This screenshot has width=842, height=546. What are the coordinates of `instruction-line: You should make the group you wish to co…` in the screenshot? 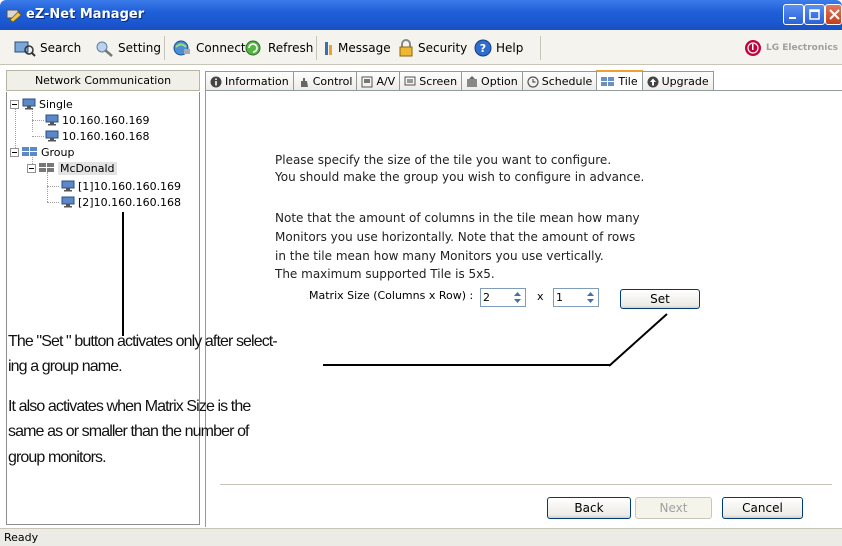 It's located at (460, 177).